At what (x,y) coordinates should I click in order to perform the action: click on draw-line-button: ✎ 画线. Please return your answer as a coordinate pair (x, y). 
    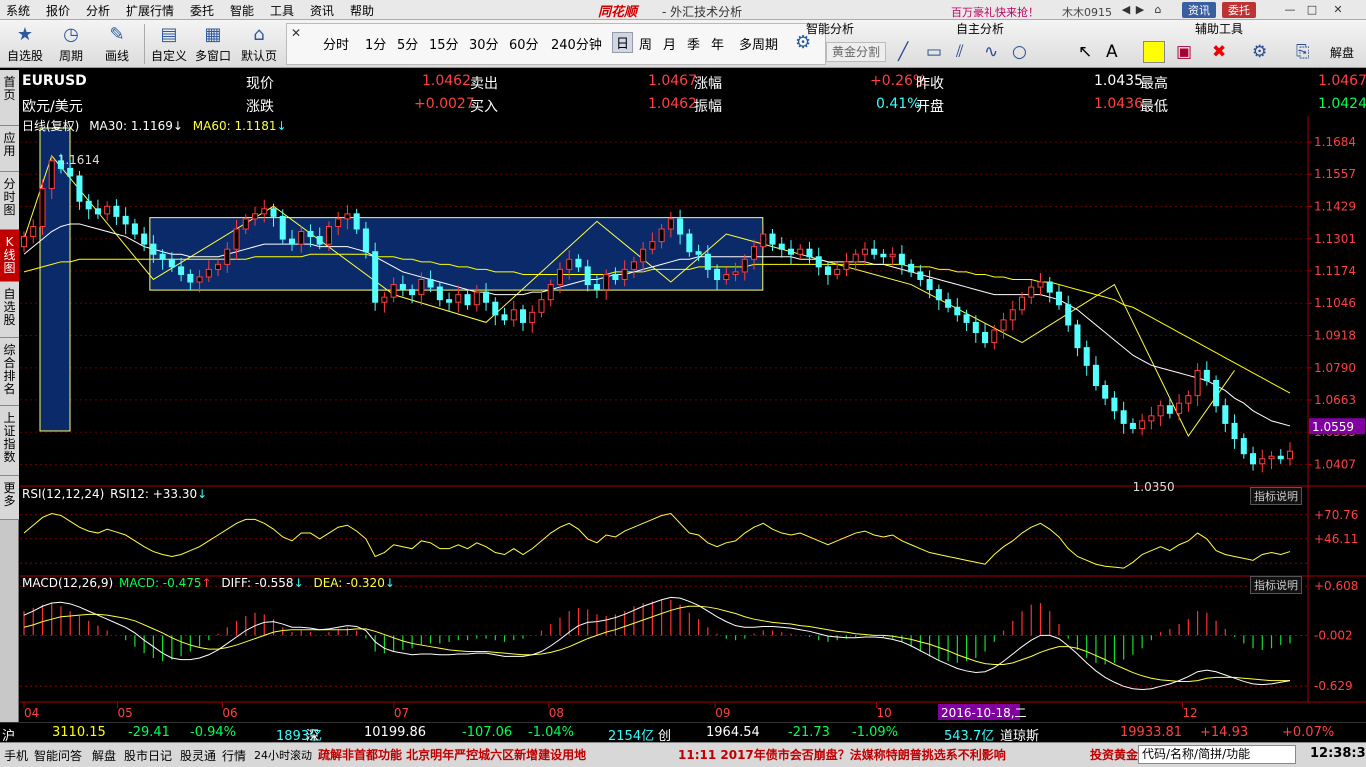
    Looking at the image, I should click on (117, 44).